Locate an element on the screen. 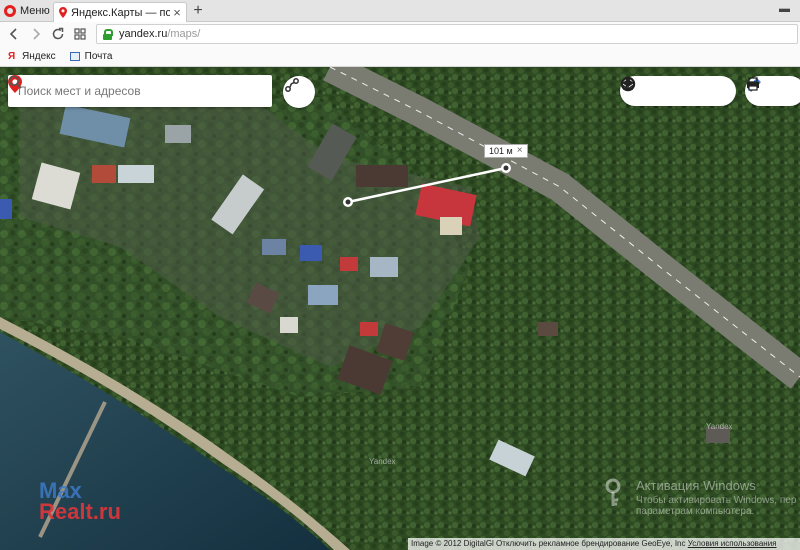 The width and height of the screenshot is (800, 550). forward-button is located at coordinates (36, 34).